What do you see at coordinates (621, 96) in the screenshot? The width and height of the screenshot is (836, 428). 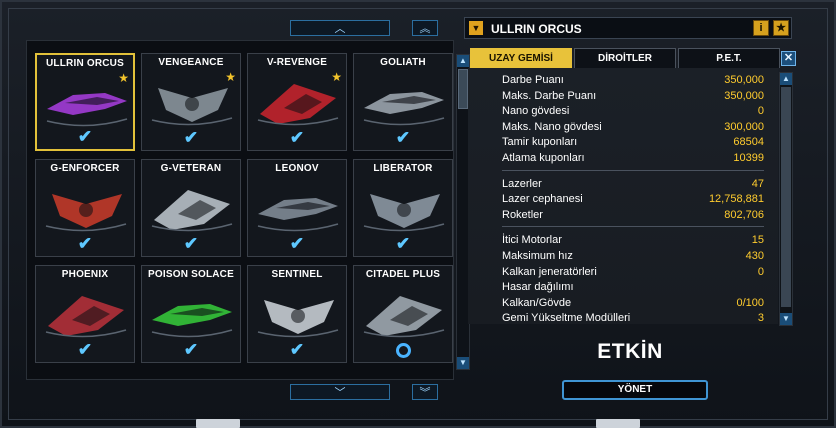 I see `stat-row: Maks. Darbe Puanı 350,000` at bounding box center [621, 96].